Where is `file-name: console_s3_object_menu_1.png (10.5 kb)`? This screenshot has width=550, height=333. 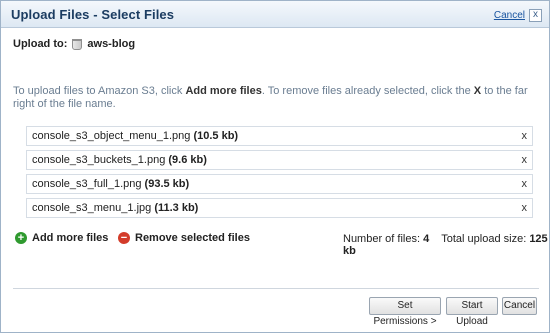 file-name: console_s3_object_menu_1.png (10.5 kb) is located at coordinates (135, 136).